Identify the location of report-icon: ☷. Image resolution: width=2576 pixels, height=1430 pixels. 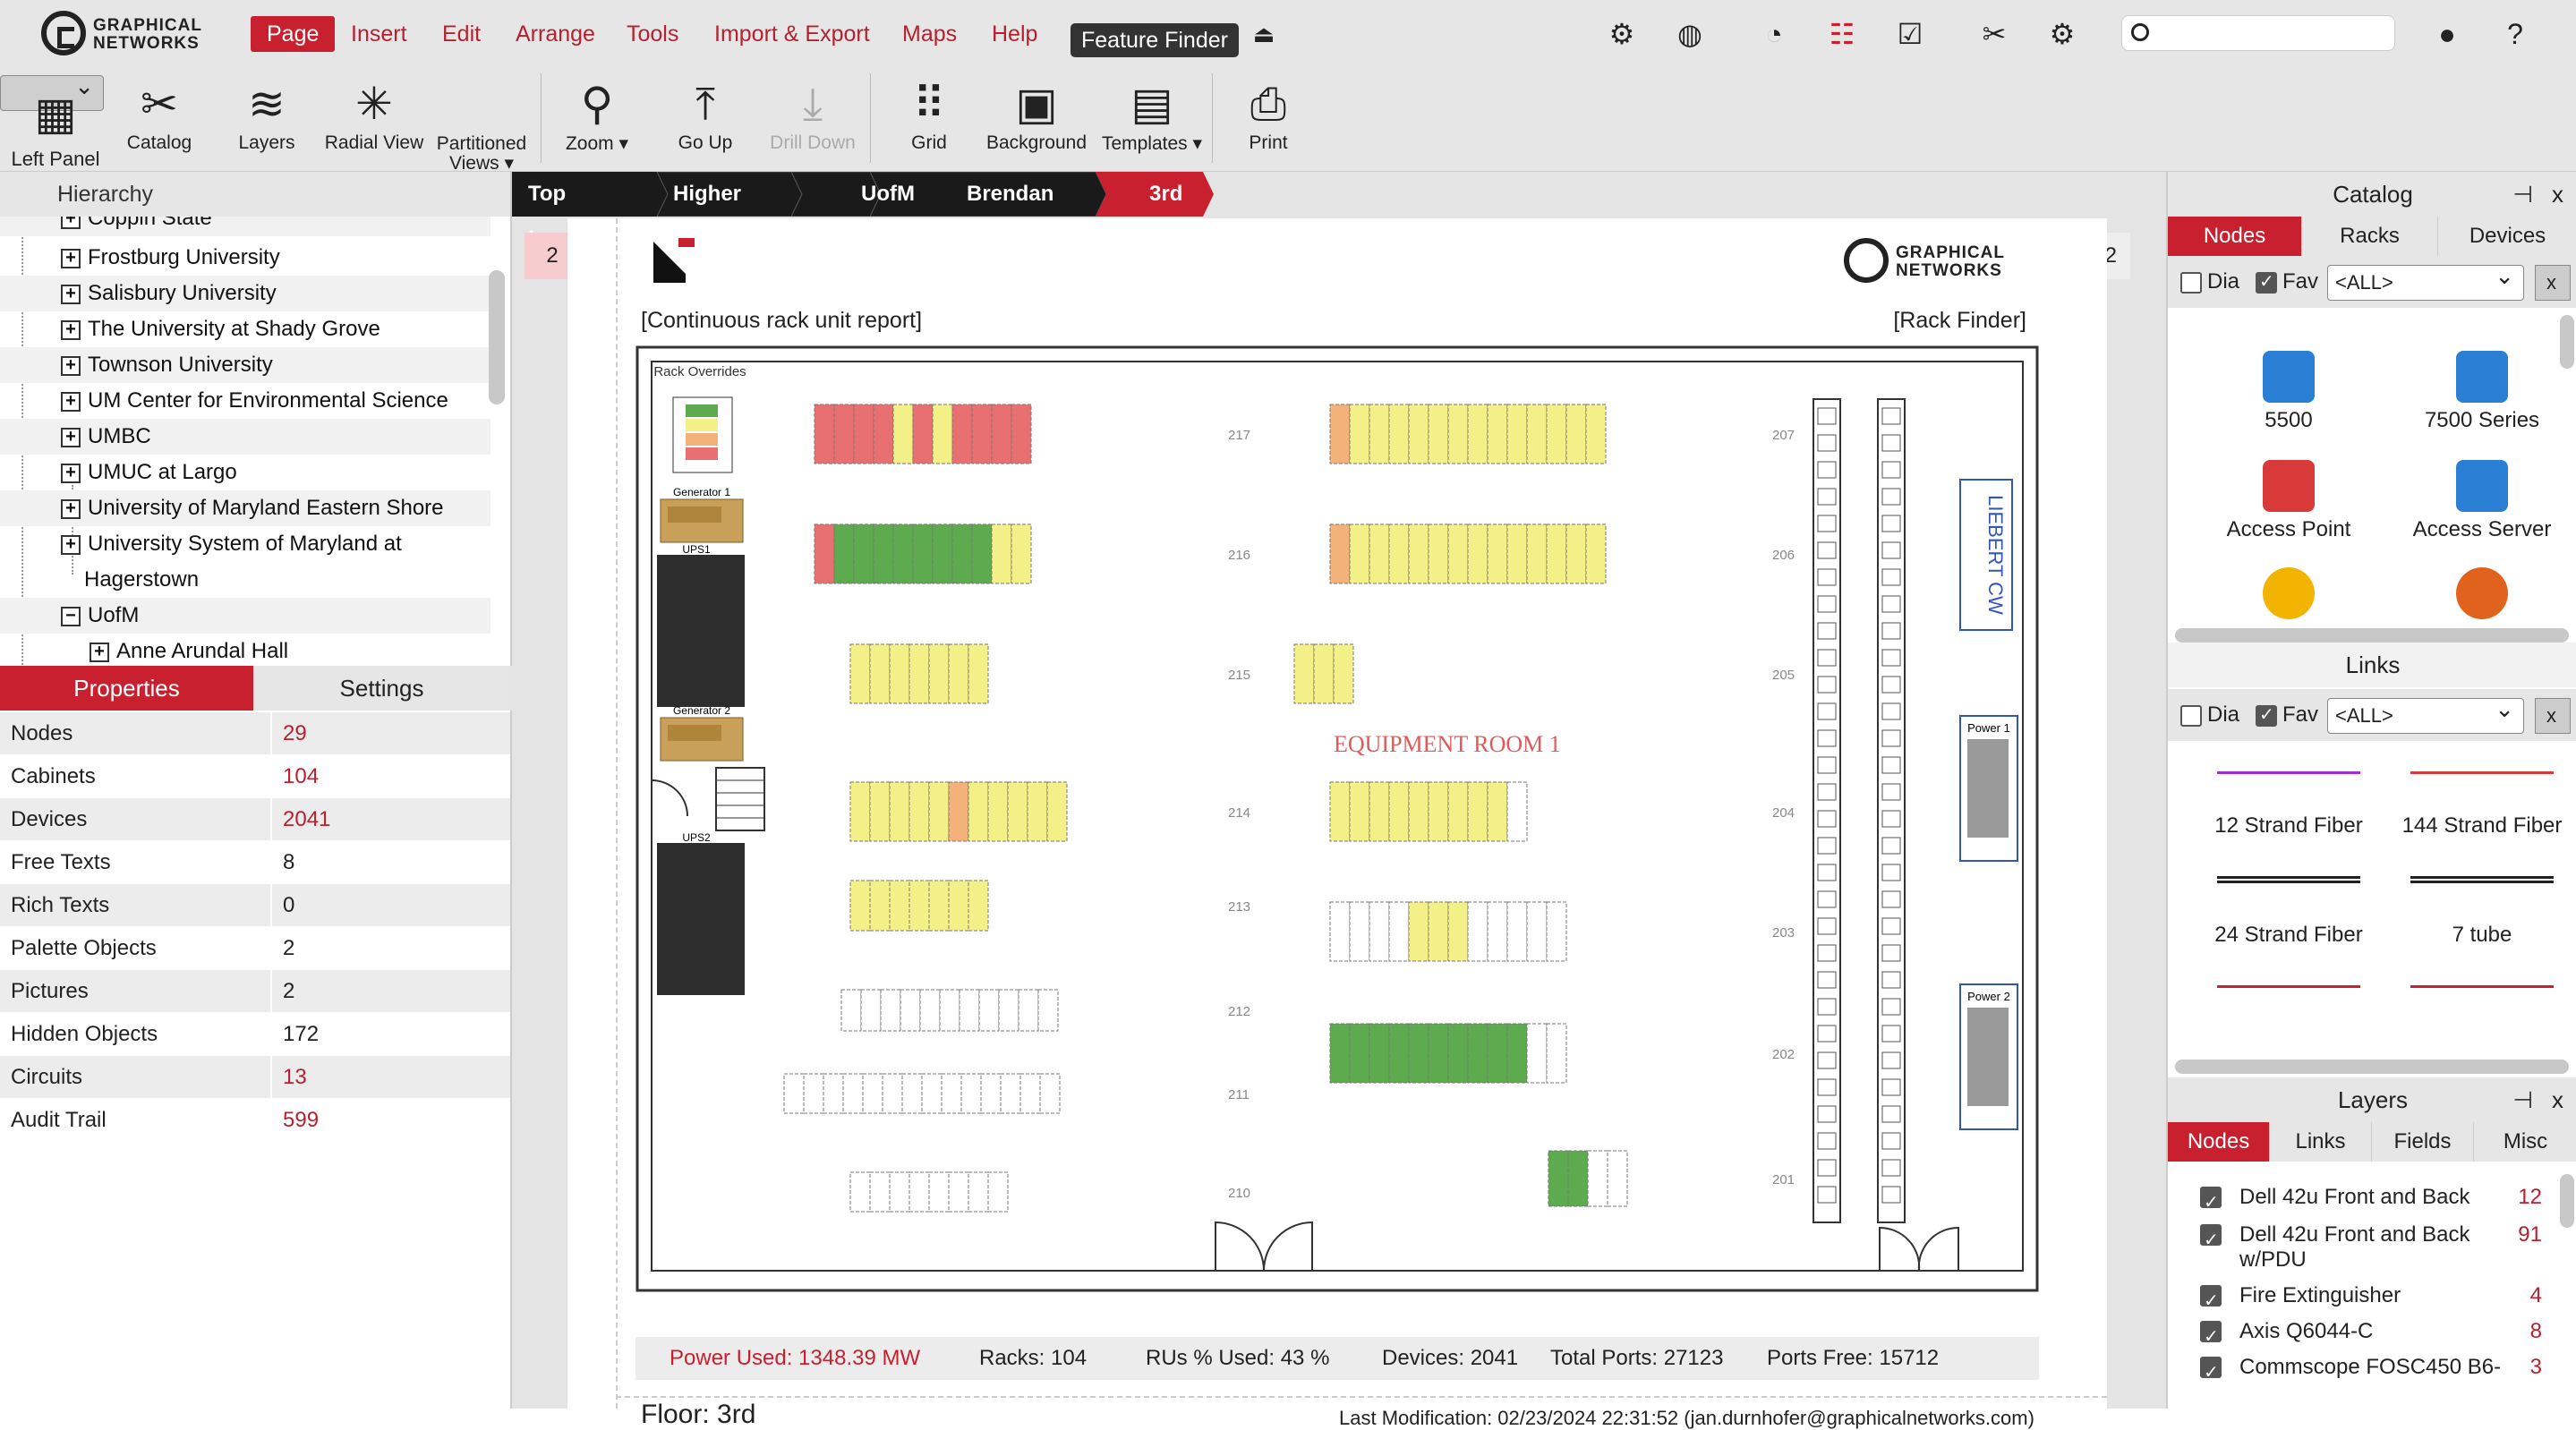
(1842, 34).